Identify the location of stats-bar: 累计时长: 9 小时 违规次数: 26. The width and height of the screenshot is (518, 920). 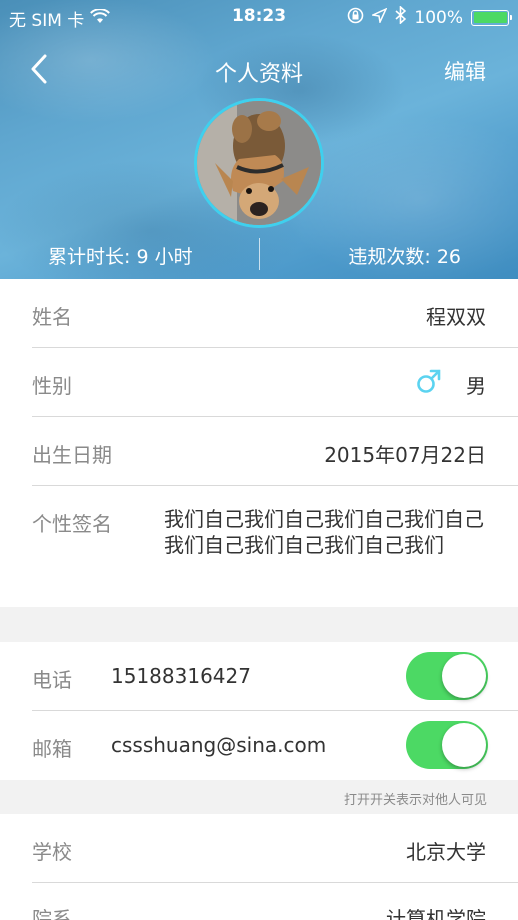
(259, 254).